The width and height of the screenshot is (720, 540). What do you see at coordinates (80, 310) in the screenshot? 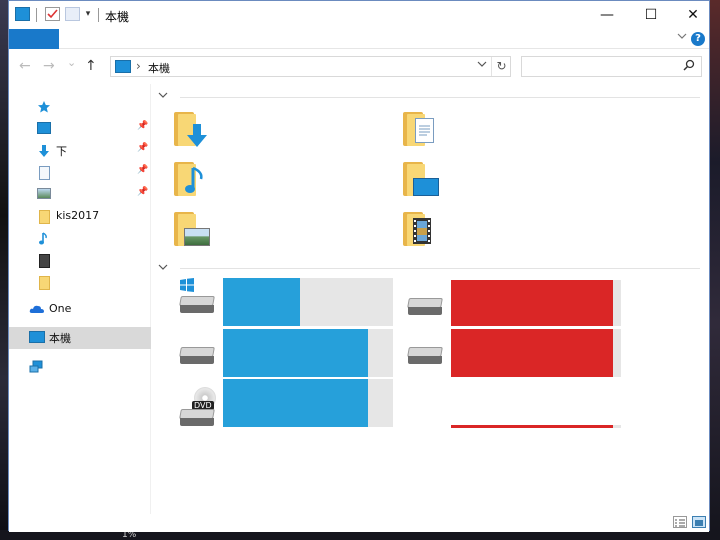
I see `sidebar-item-onedrive: One` at bounding box center [80, 310].